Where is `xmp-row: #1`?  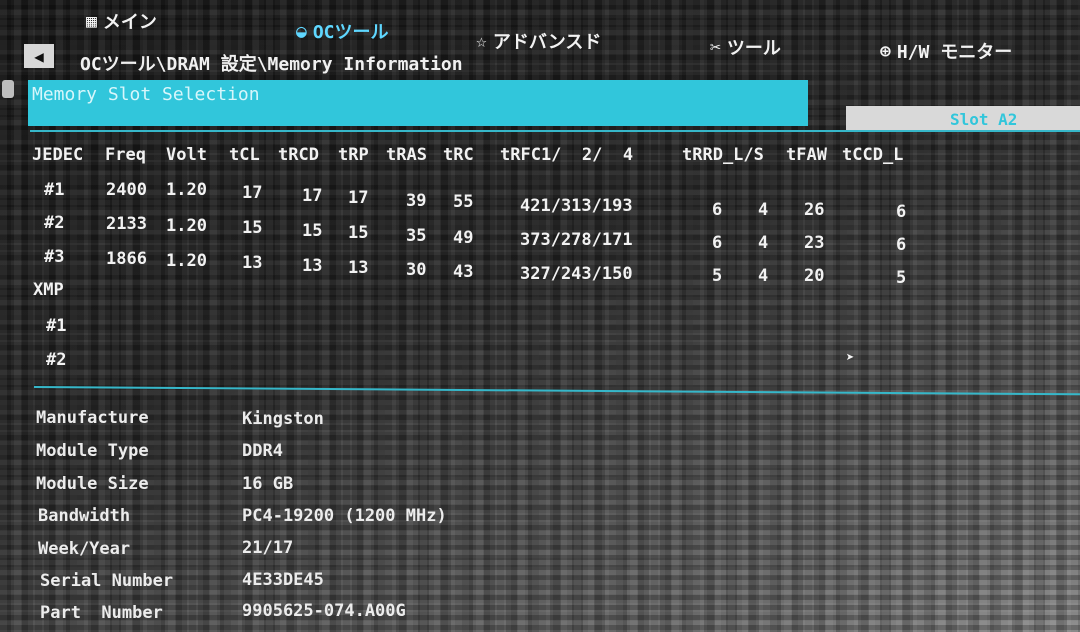
xmp-row: #1 is located at coordinates (56, 326).